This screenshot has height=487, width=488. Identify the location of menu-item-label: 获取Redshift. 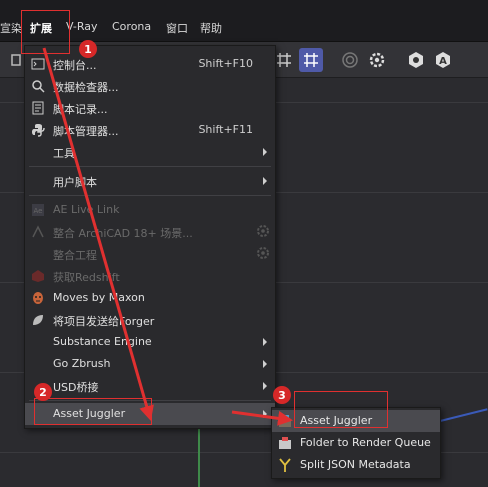
(86, 277).